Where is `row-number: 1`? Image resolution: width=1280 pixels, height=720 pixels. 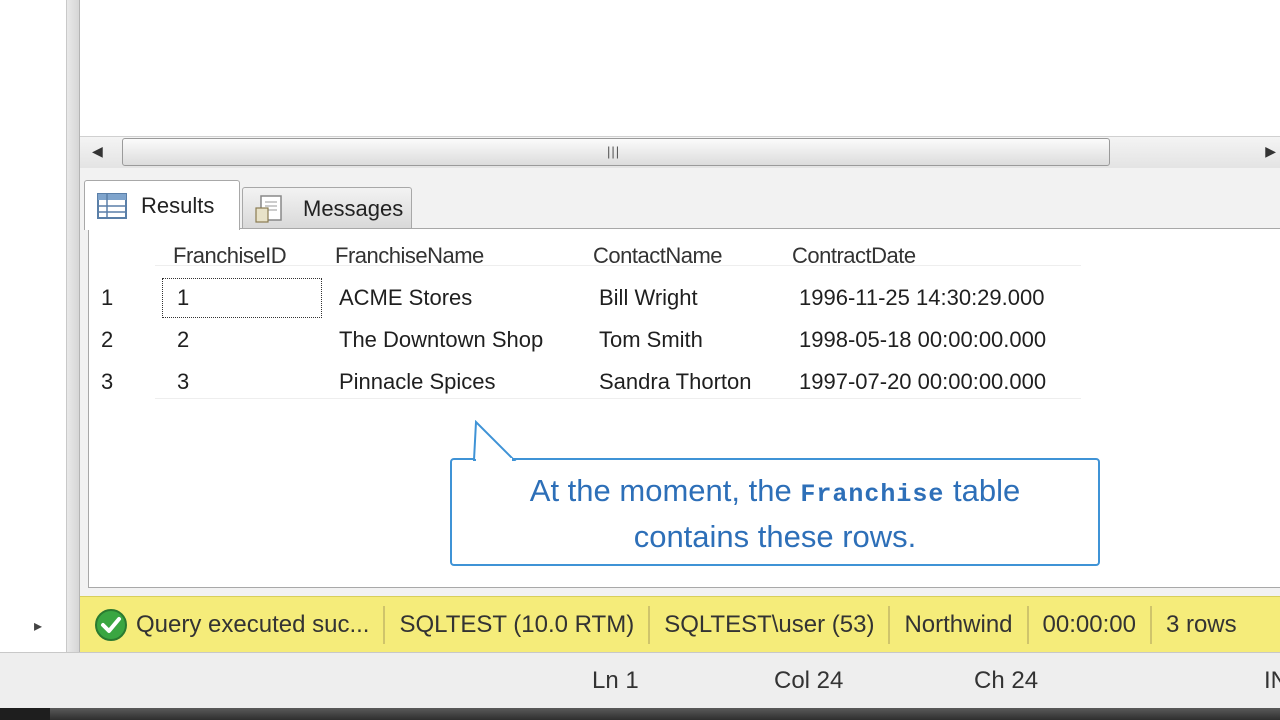 row-number: 1 is located at coordinates (107, 298).